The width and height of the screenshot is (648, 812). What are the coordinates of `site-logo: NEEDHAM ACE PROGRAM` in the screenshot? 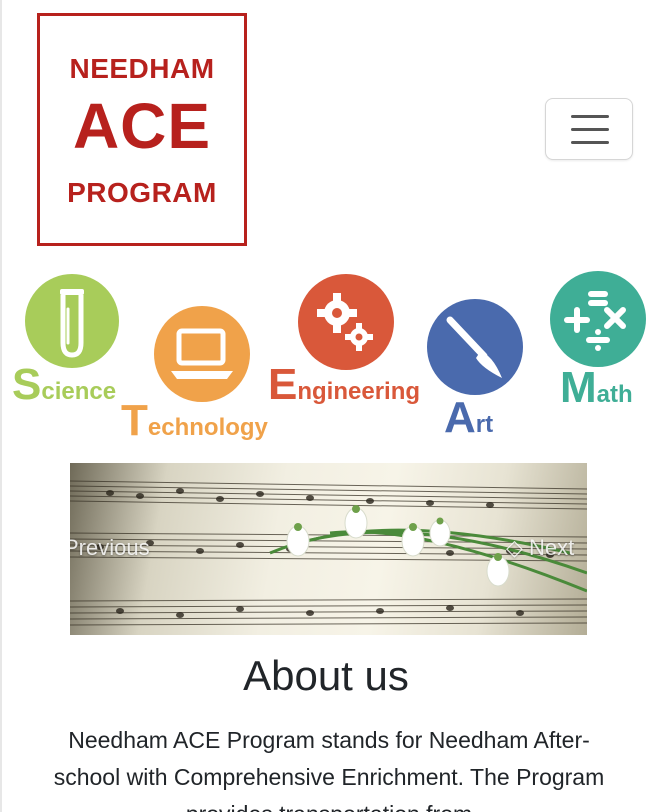 It's located at (142, 129).